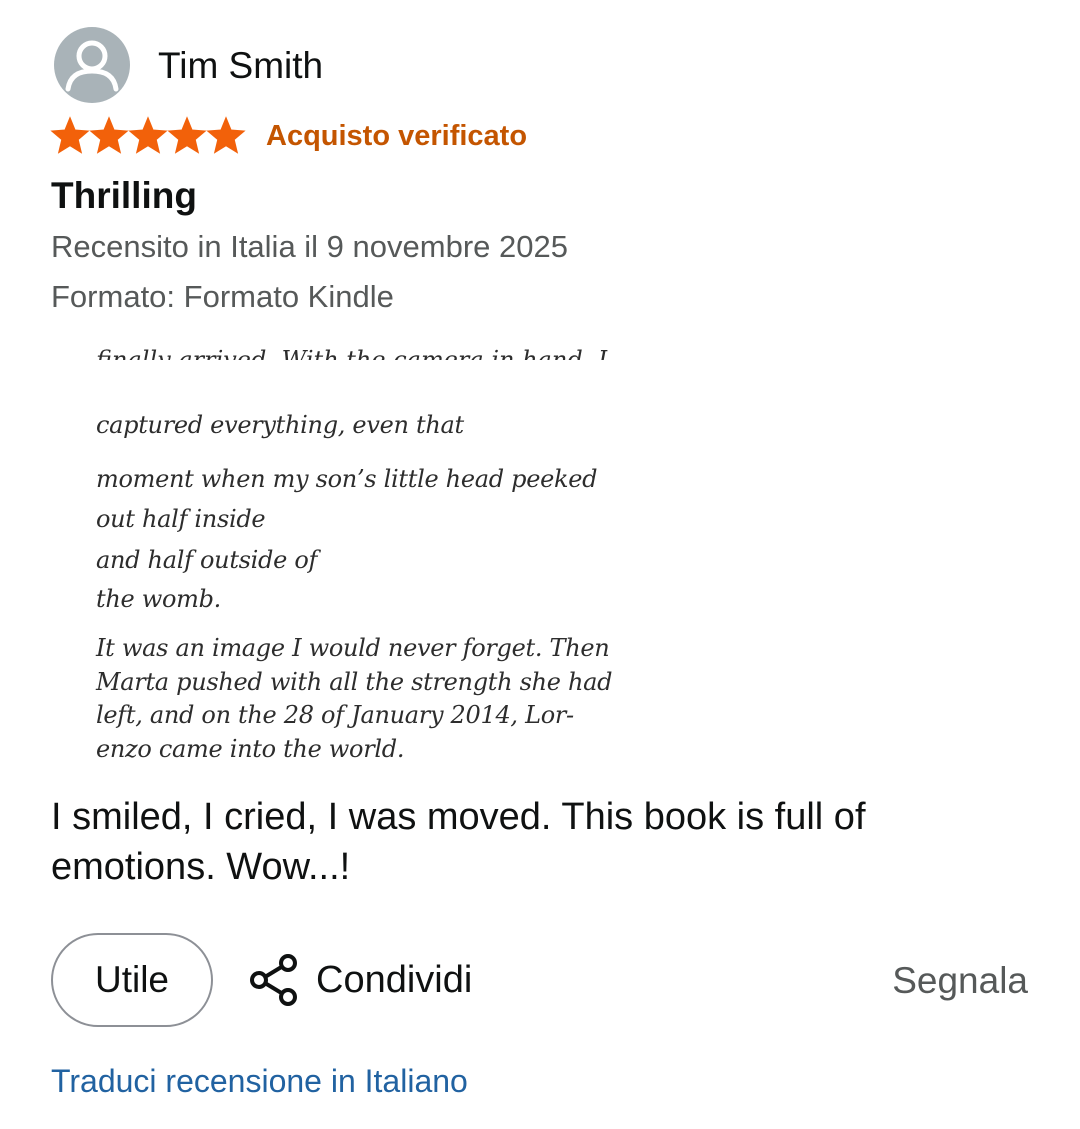 This screenshot has width=1080, height=1129. I want to click on reviewer-name: Tim Smith, so click(240, 66).